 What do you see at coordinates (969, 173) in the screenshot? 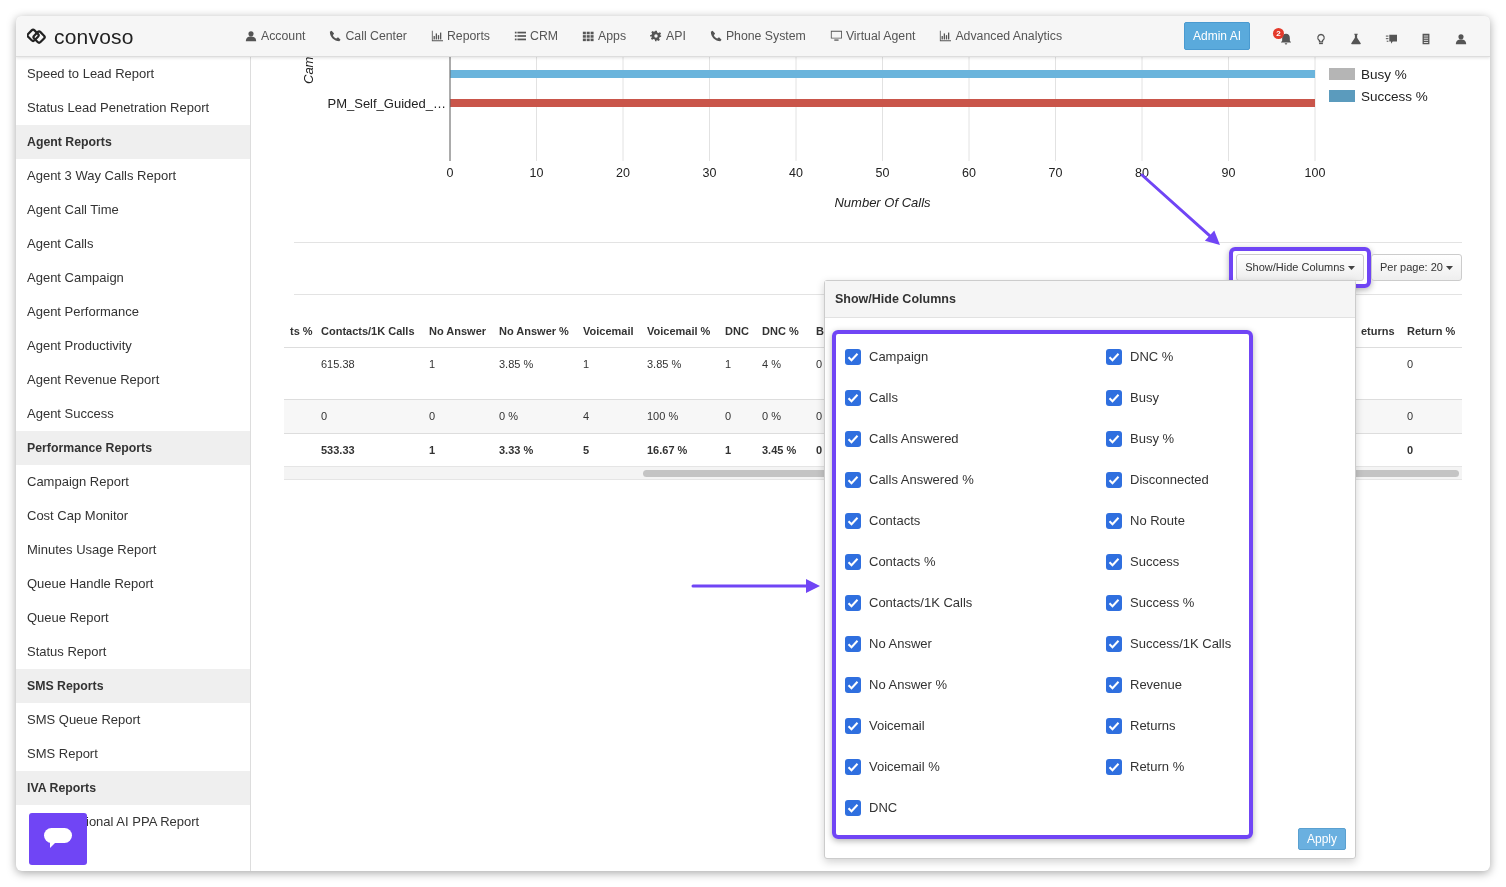
I see `tick-label: 60` at bounding box center [969, 173].